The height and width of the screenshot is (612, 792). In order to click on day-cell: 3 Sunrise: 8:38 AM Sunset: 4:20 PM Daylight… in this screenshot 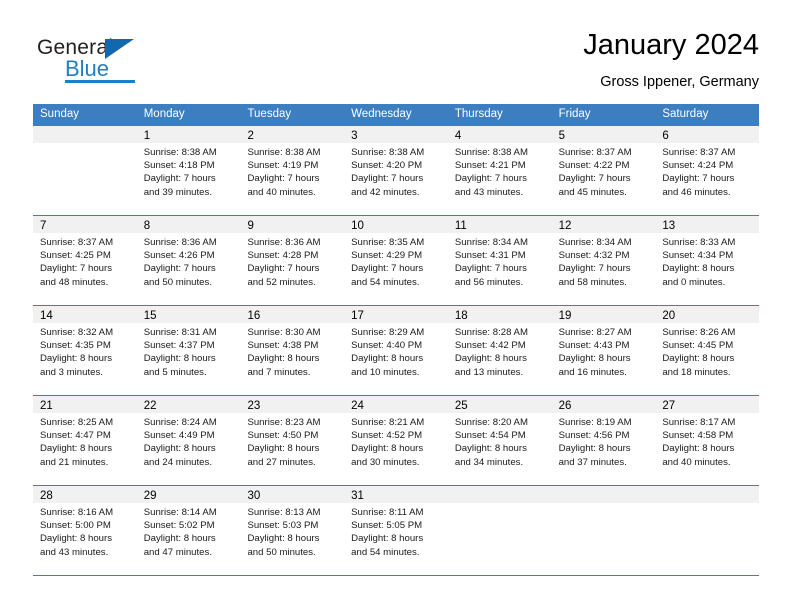, I will do `click(396, 170)`.